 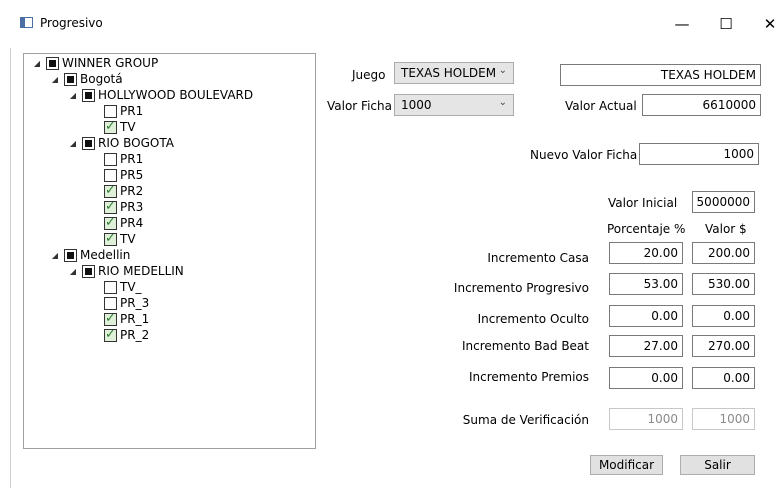 What do you see at coordinates (723, 316) in the screenshot?
I see `incremento-oculto-valor-field: 0.00` at bounding box center [723, 316].